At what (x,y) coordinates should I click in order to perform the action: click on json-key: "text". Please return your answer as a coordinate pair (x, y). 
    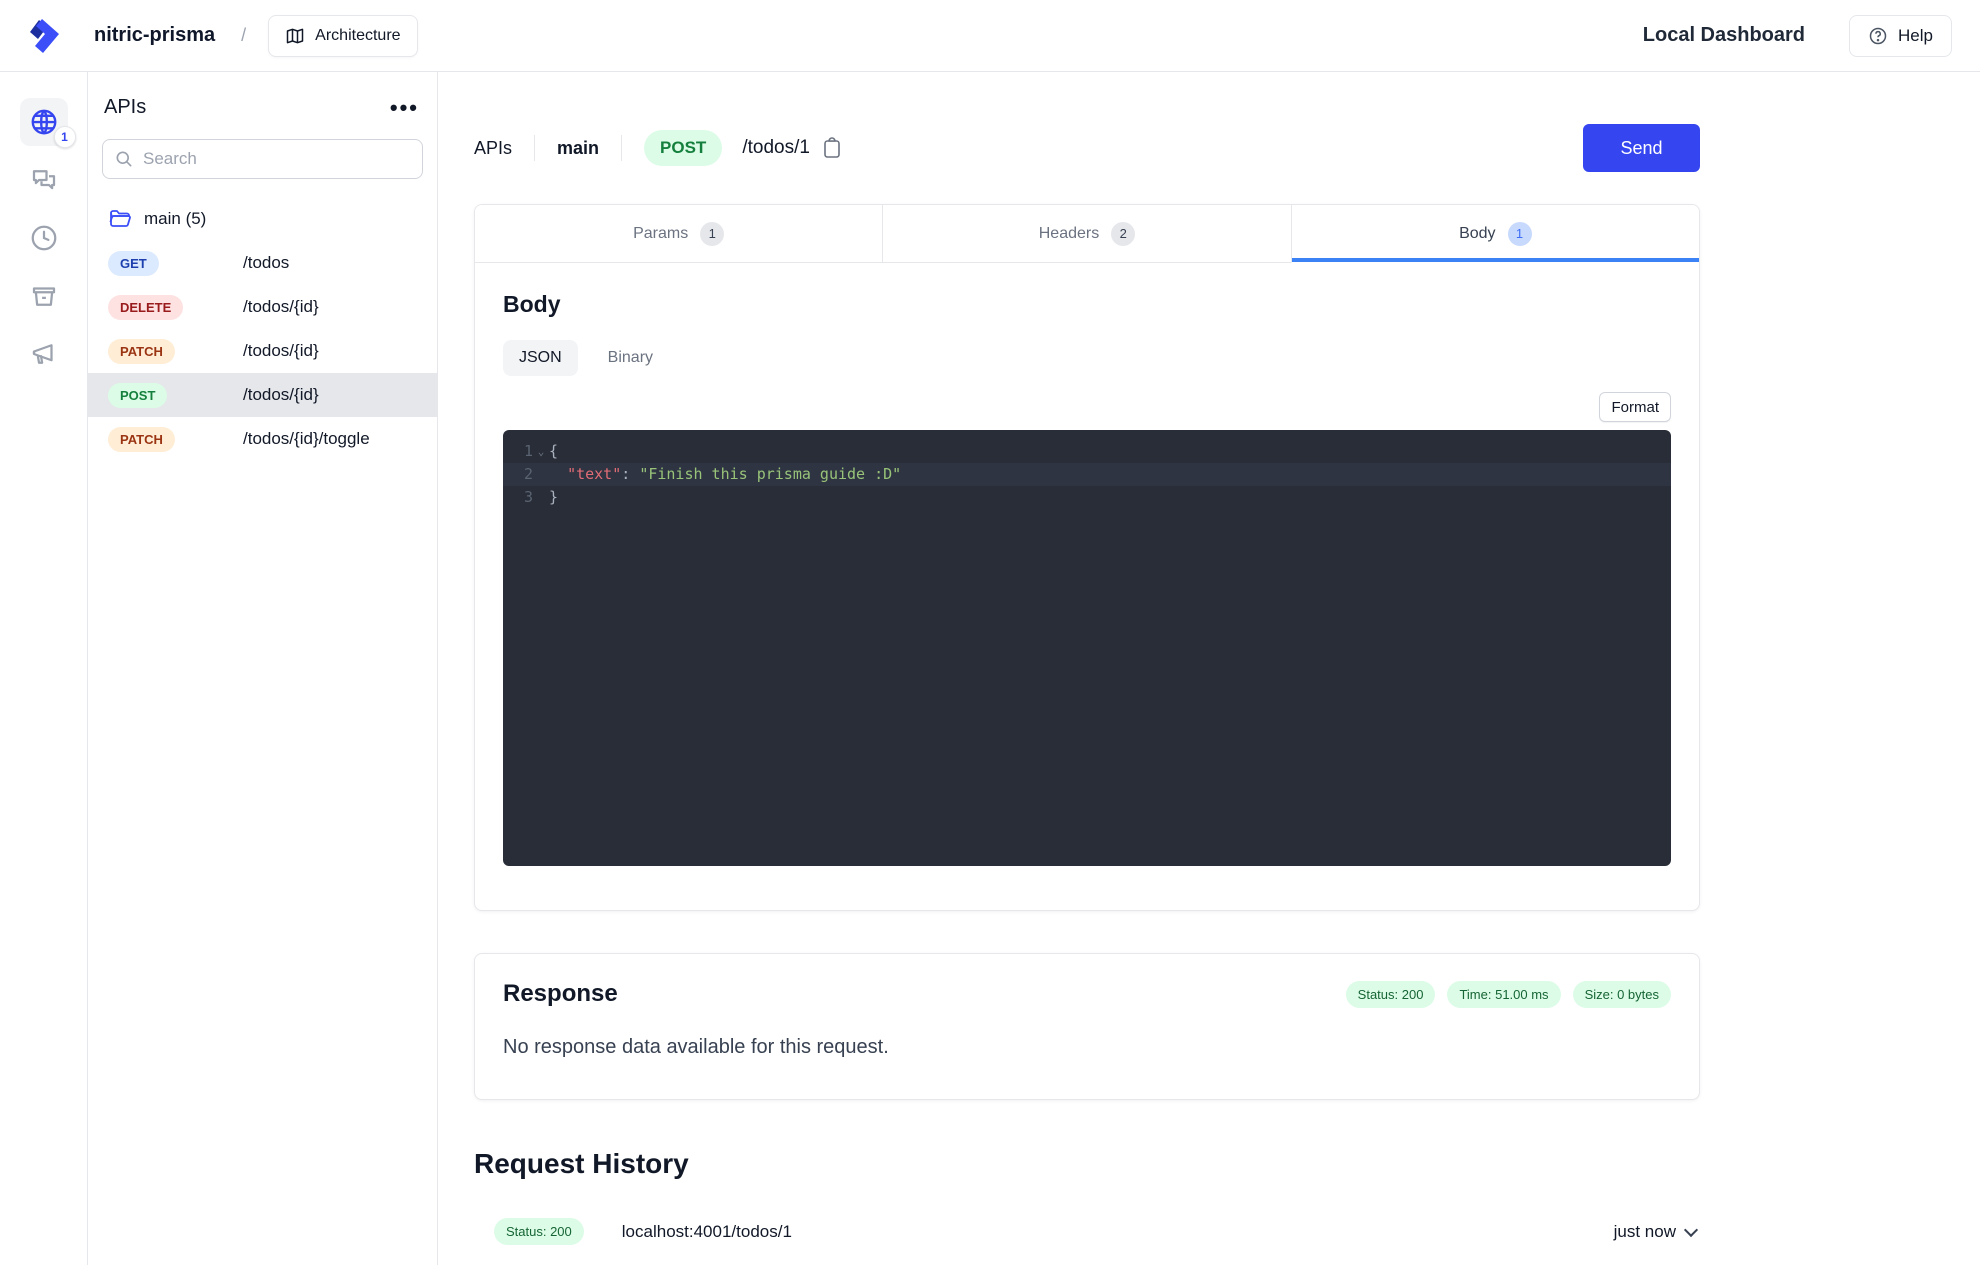
    Looking at the image, I should click on (594, 474).